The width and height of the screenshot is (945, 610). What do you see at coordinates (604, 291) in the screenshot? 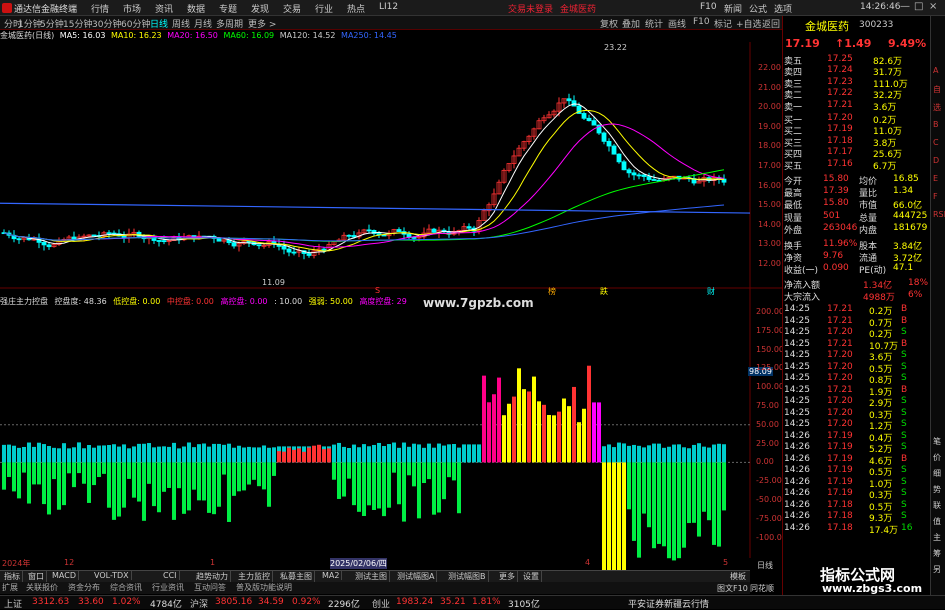
I see `event-marker-die: 跌` at bounding box center [604, 291].